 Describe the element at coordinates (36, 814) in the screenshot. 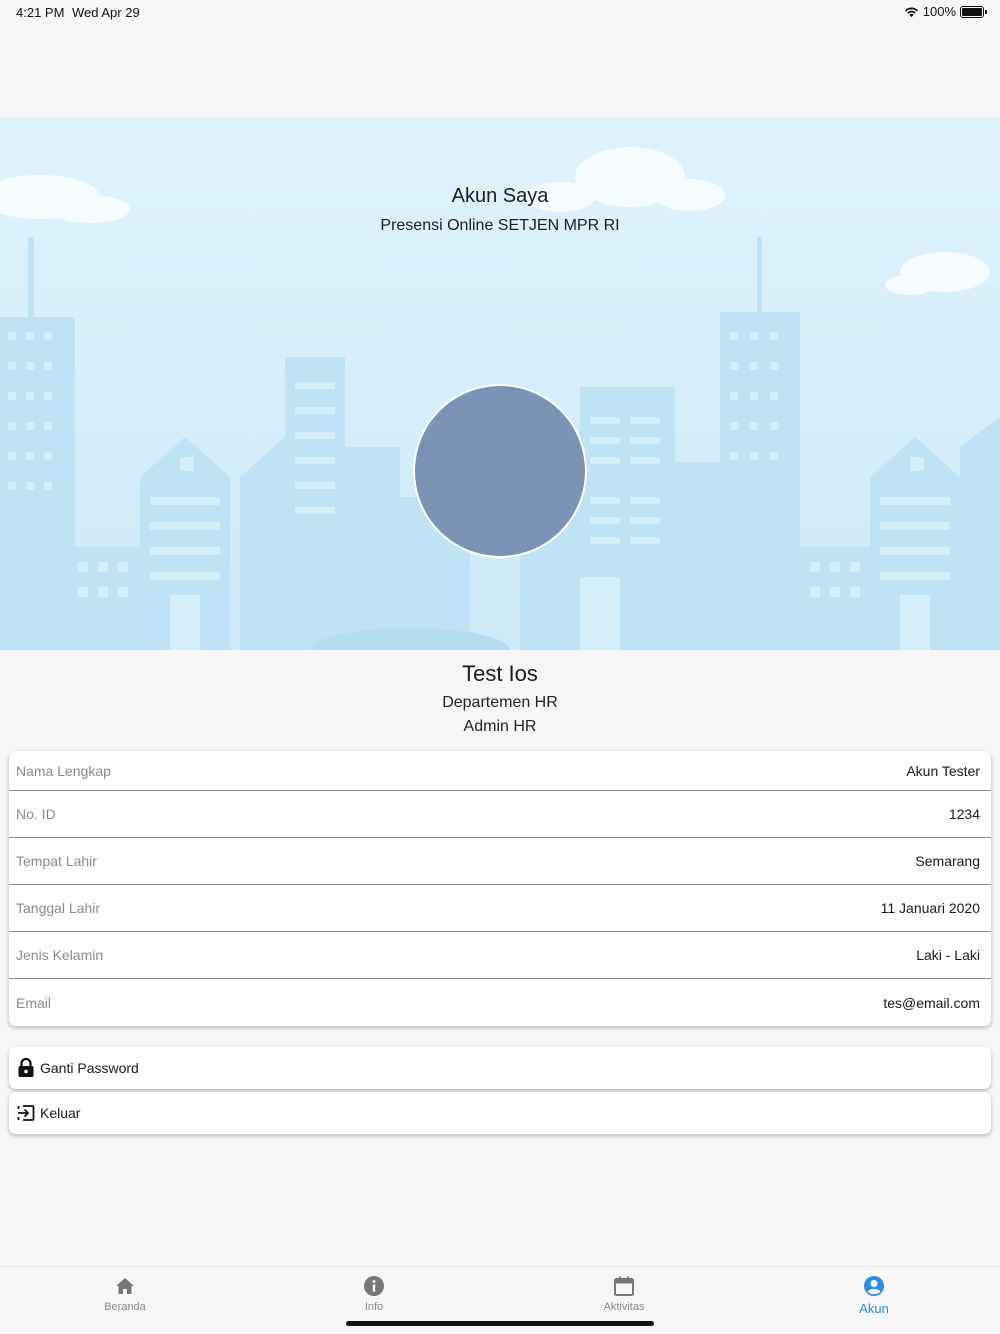

I see `info-label: No. ID` at that location.